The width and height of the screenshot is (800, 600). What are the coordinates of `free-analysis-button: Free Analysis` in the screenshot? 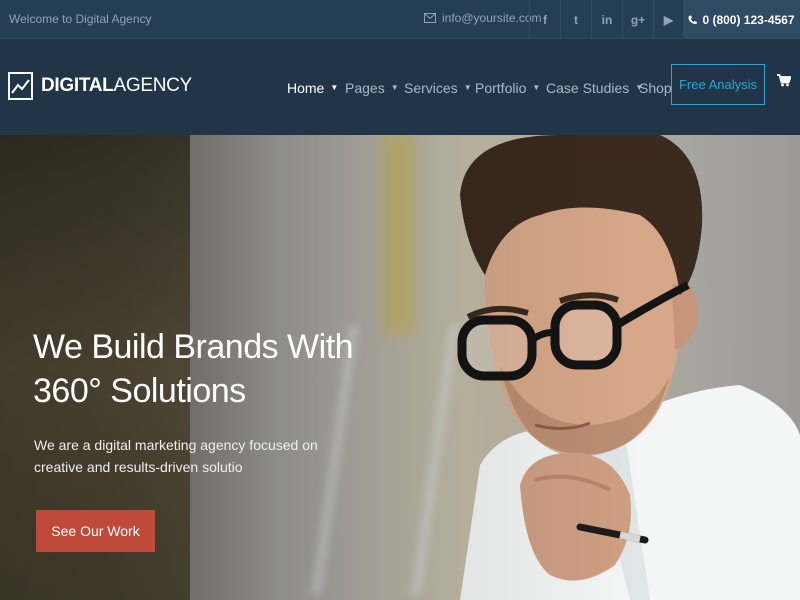 It's located at (718, 84).